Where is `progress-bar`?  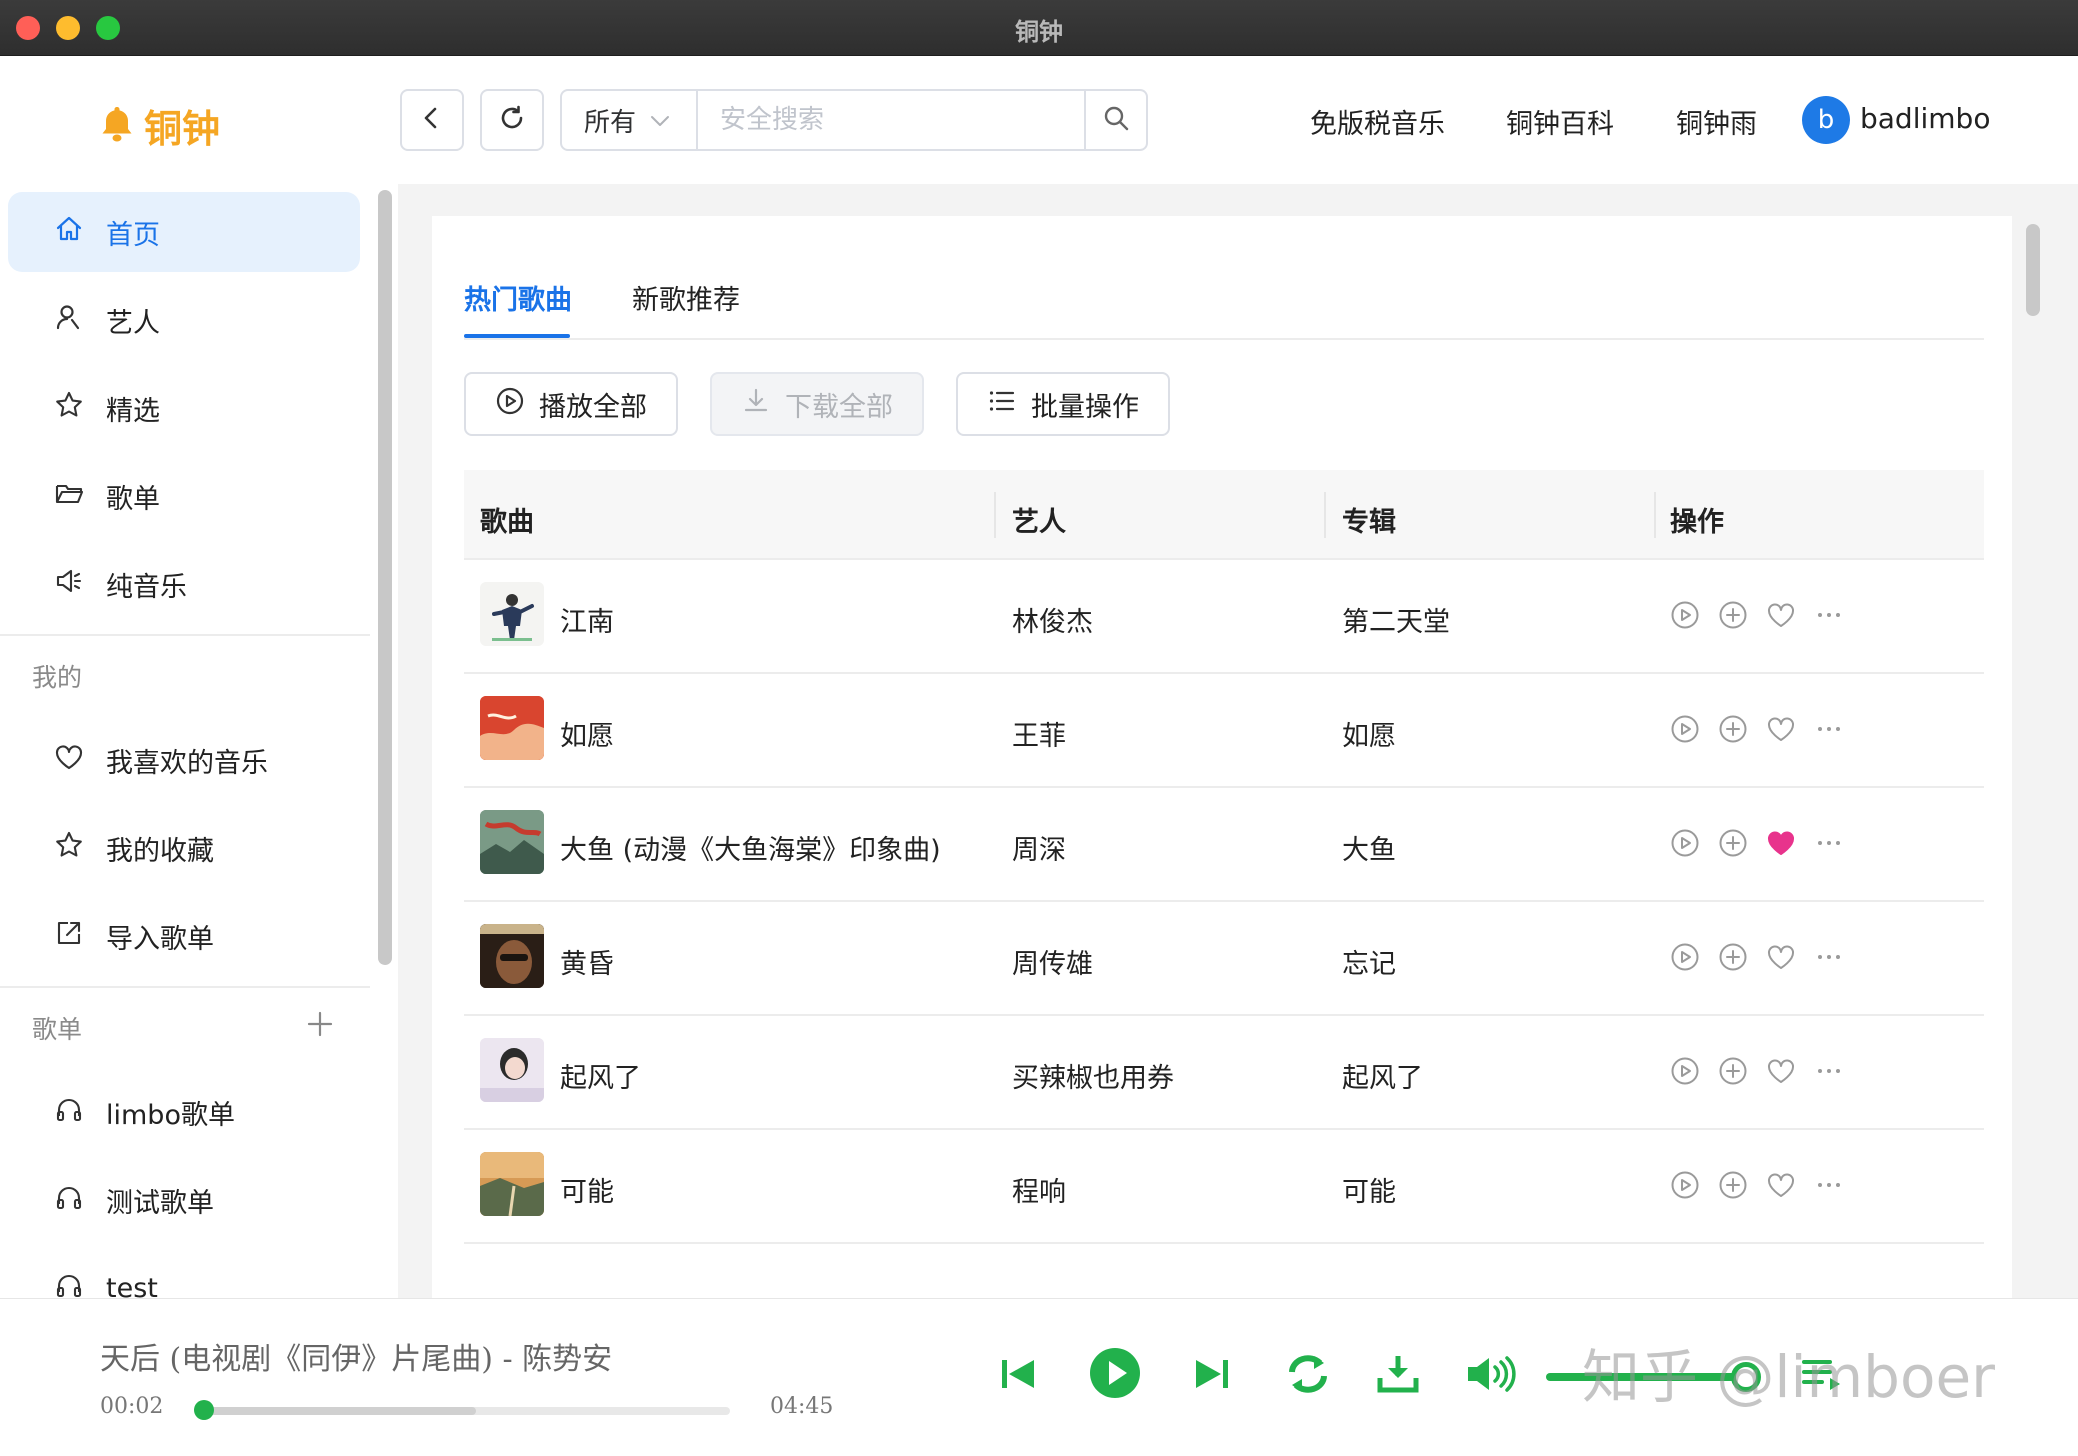 progress-bar is located at coordinates (465, 1411).